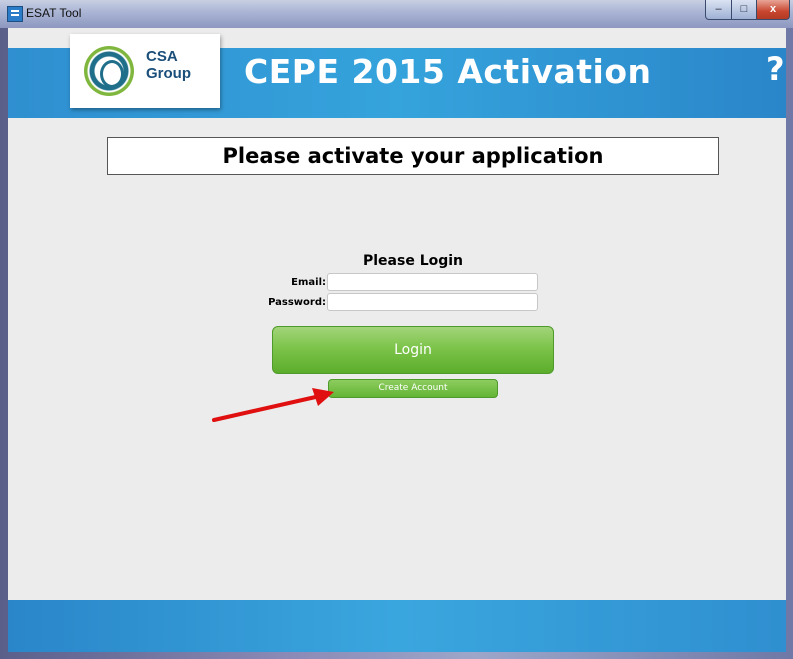 This screenshot has height=659, width=793. Describe the element at coordinates (168, 73) in the screenshot. I see `logo-line-2: Group` at that location.